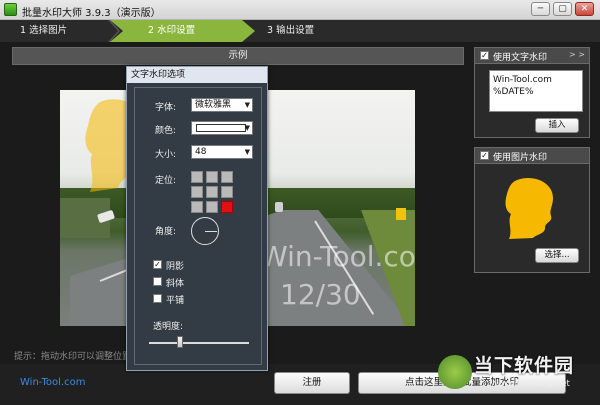  Describe the element at coordinates (320, 294) in the screenshot. I see `preview-watermark-date: 12/30` at that location.